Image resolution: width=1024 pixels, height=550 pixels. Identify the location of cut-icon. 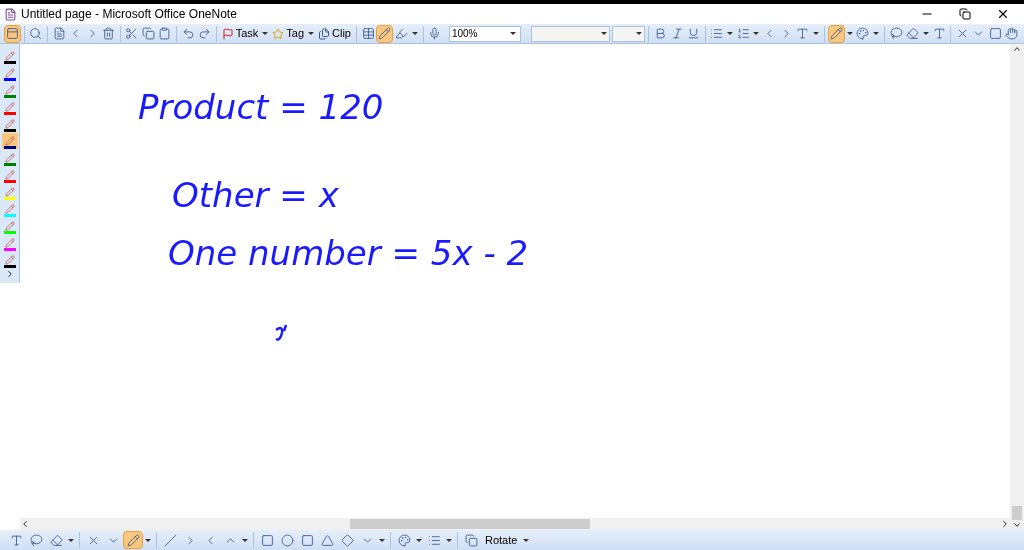
(132, 33).